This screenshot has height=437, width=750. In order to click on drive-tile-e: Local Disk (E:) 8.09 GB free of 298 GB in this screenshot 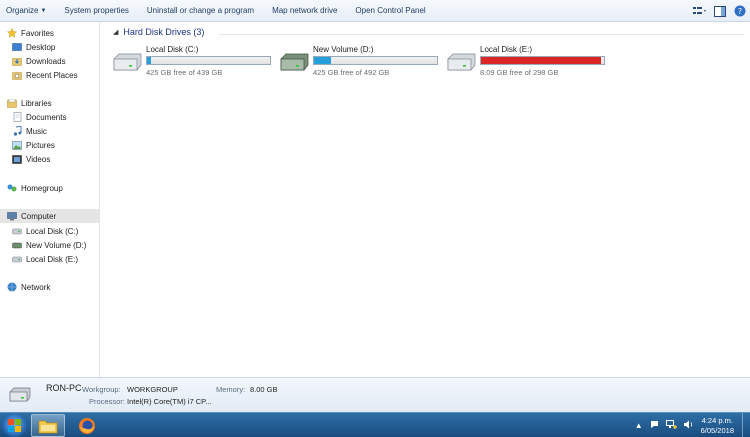, I will do `click(527, 65)`.